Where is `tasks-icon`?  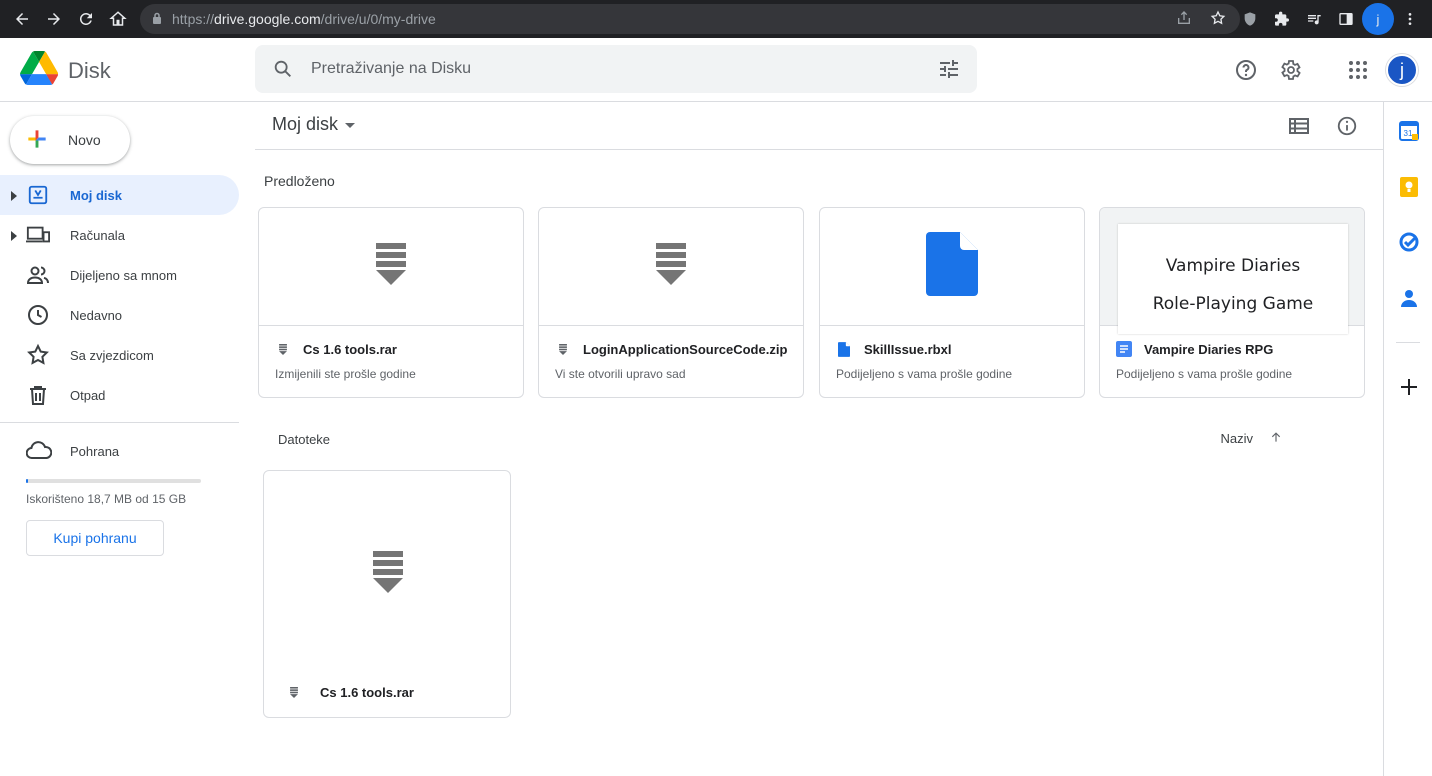 tasks-icon is located at coordinates (1409, 242).